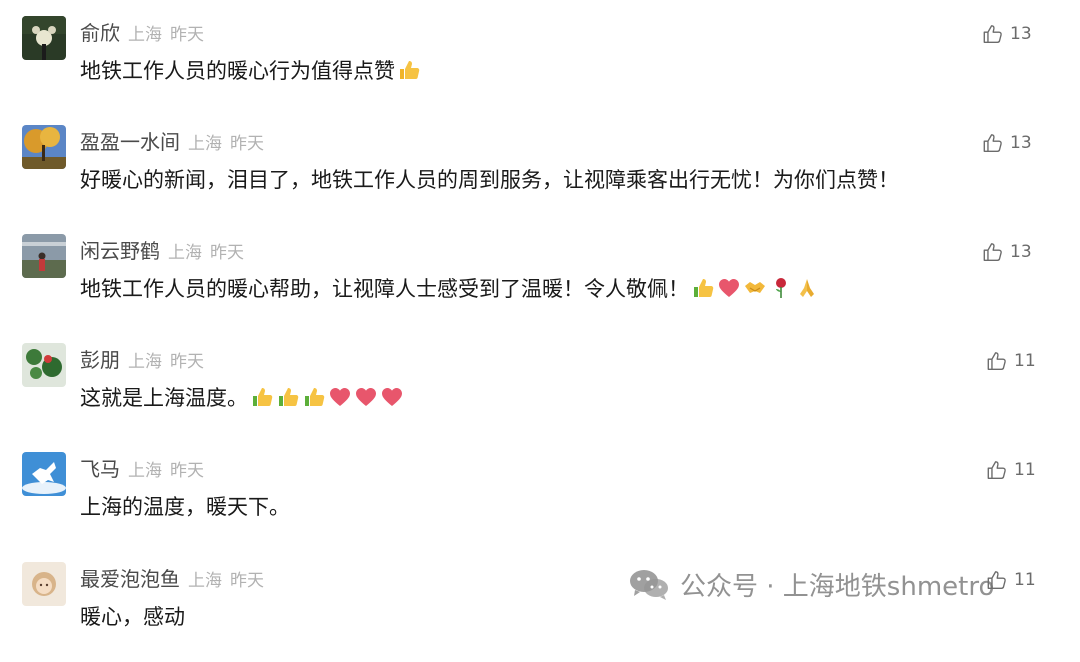  Describe the element at coordinates (120, 251) in the screenshot. I see `nickname: 闲云野鹤` at that location.